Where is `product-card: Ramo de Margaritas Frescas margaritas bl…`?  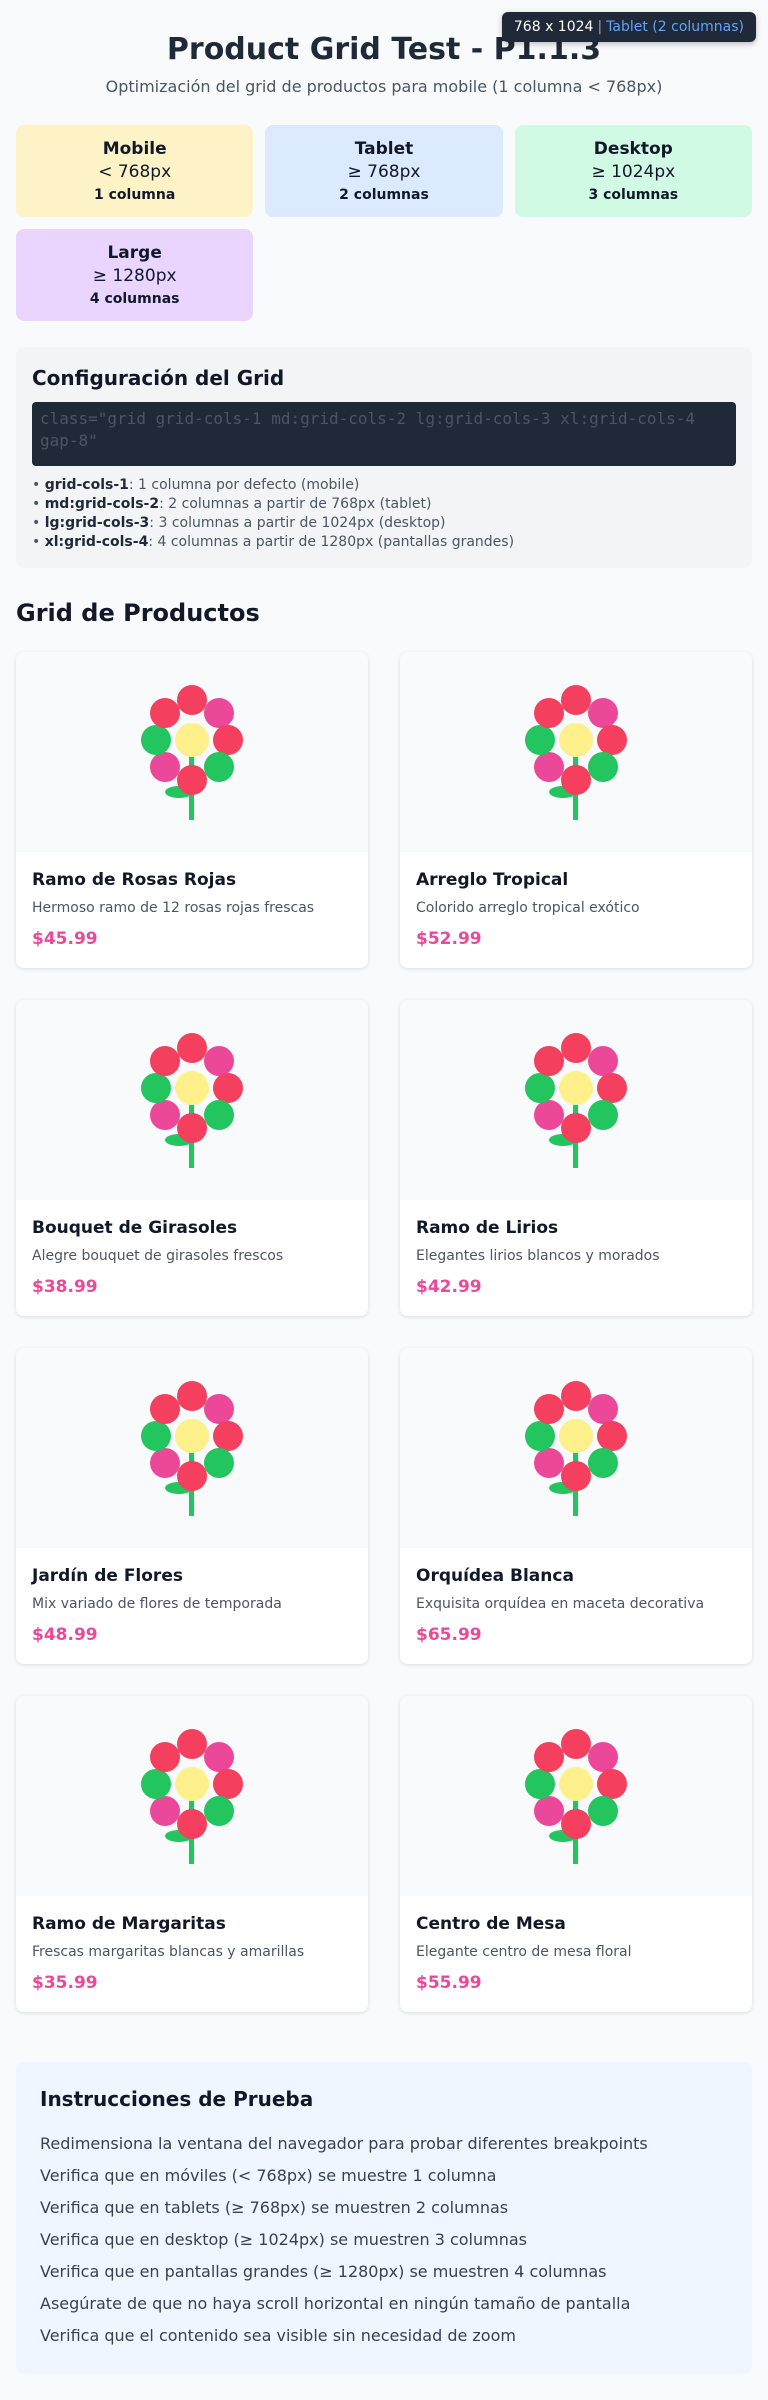
product-card: Ramo de Margaritas Frescas margaritas bl… is located at coordinates (192, 1854).